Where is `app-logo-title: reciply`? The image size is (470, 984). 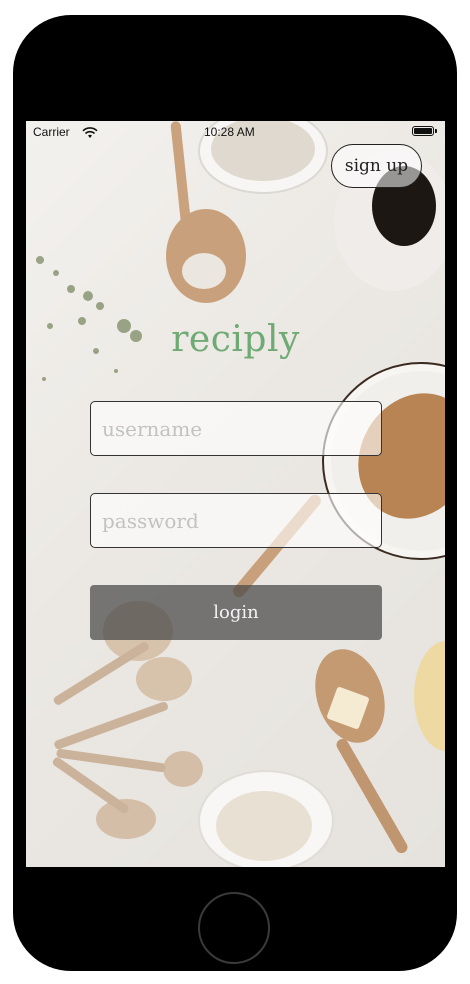 app-logo-title: reciply is located at coordinates (235, 339).